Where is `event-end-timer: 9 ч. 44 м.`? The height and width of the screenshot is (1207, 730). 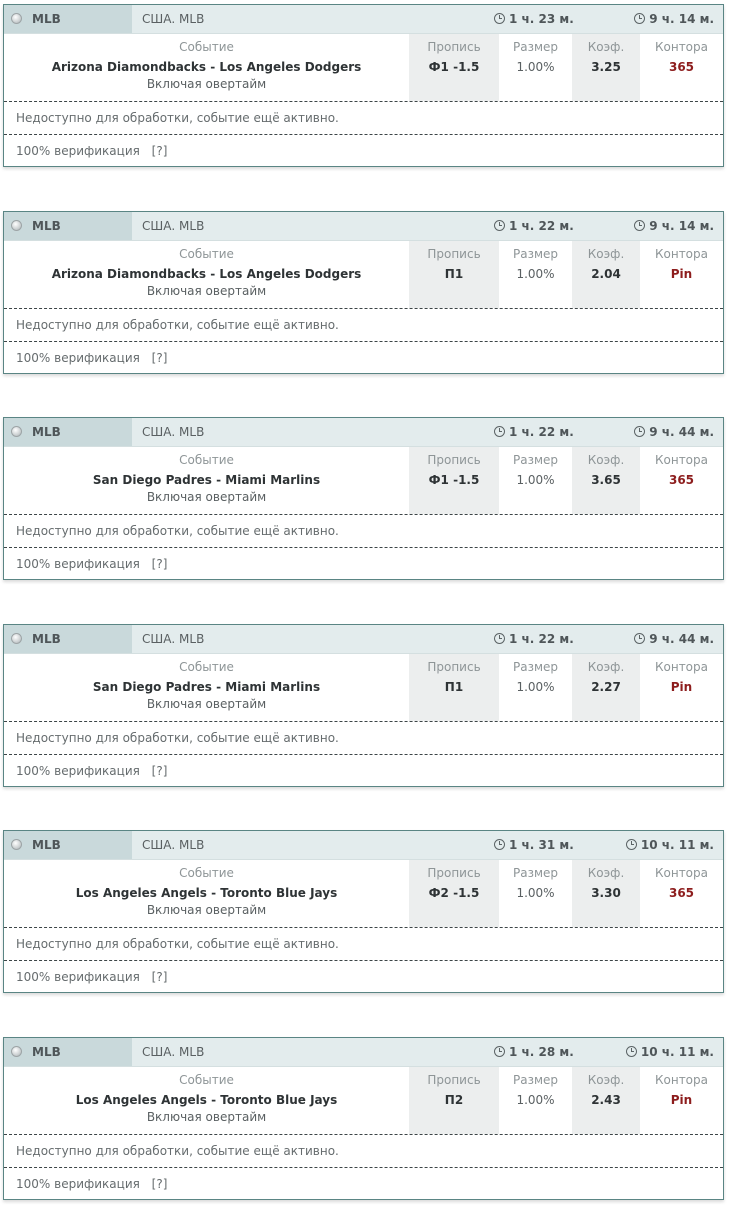
event-end-timer: 9 ч. 44 м. is located at coordinates (674, 432).